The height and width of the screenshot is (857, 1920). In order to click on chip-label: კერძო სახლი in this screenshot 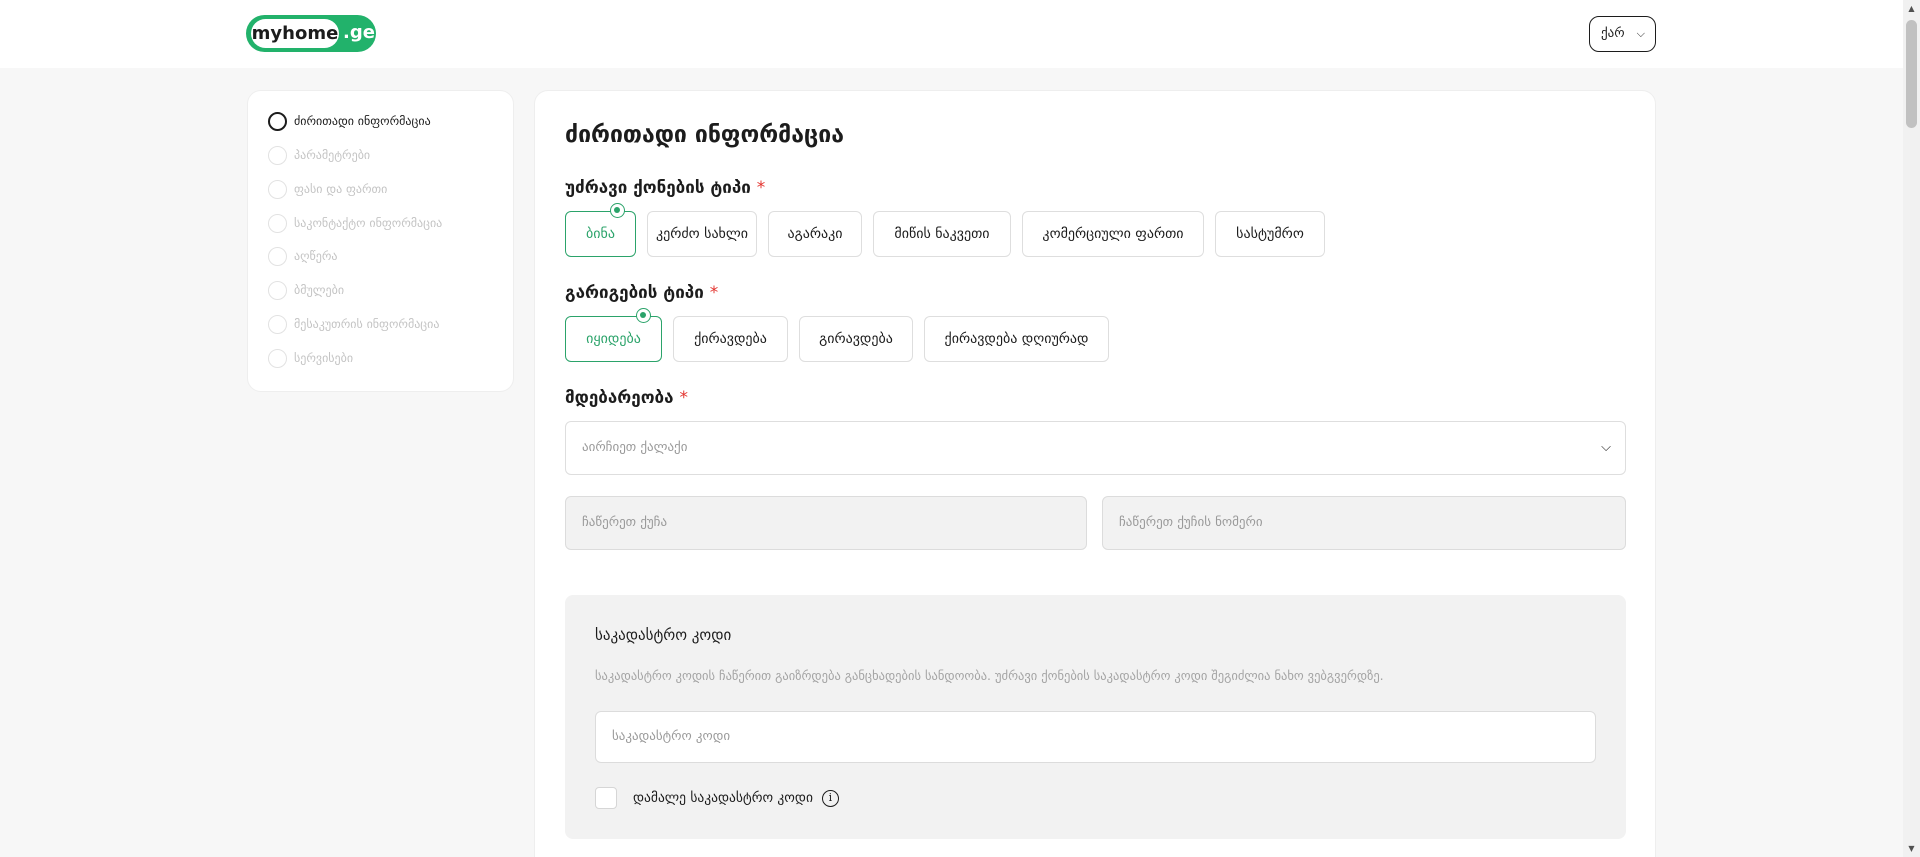, I will do `click(702, 234)`.